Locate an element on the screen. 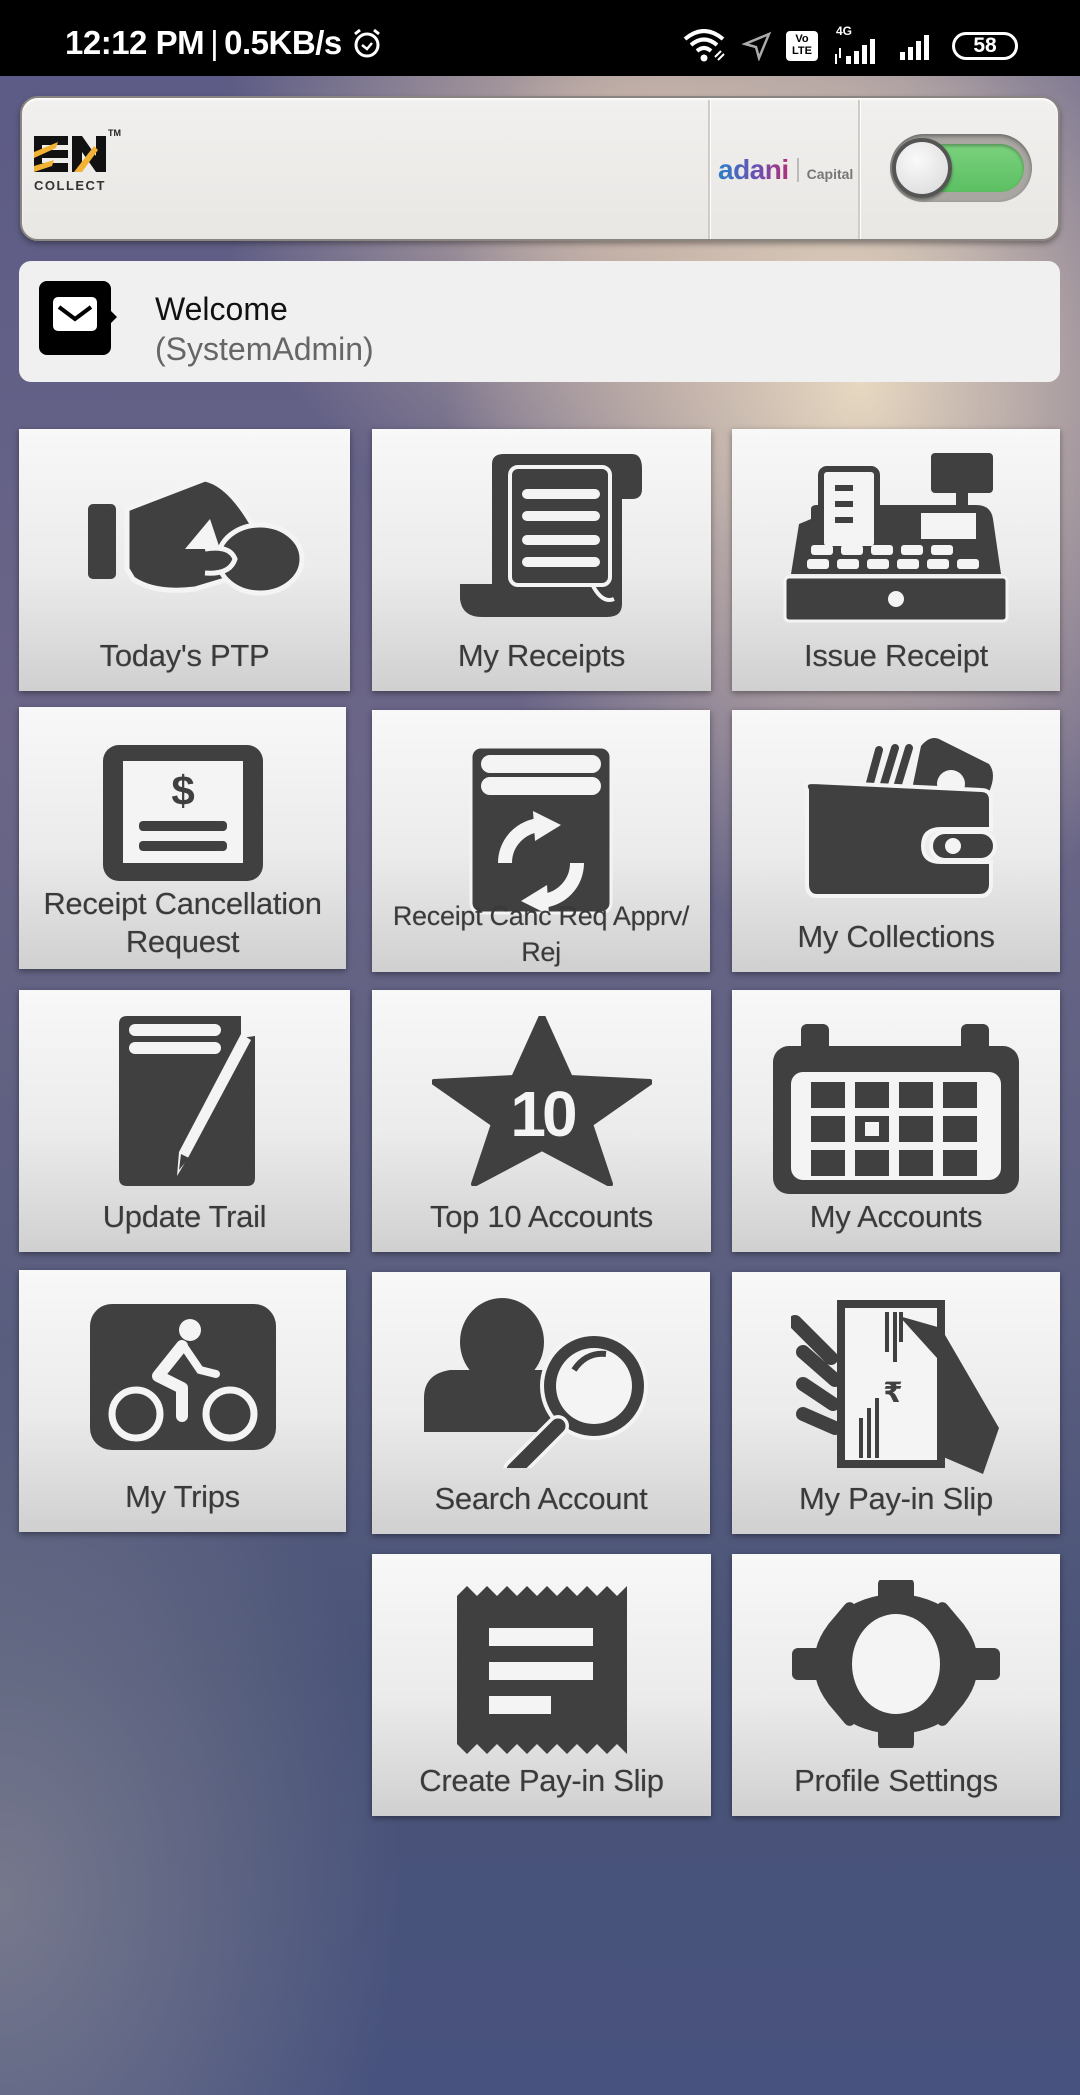 This screenshot has width=1080, height=2095. cash-register-icon is located at coordinates (896, 538).